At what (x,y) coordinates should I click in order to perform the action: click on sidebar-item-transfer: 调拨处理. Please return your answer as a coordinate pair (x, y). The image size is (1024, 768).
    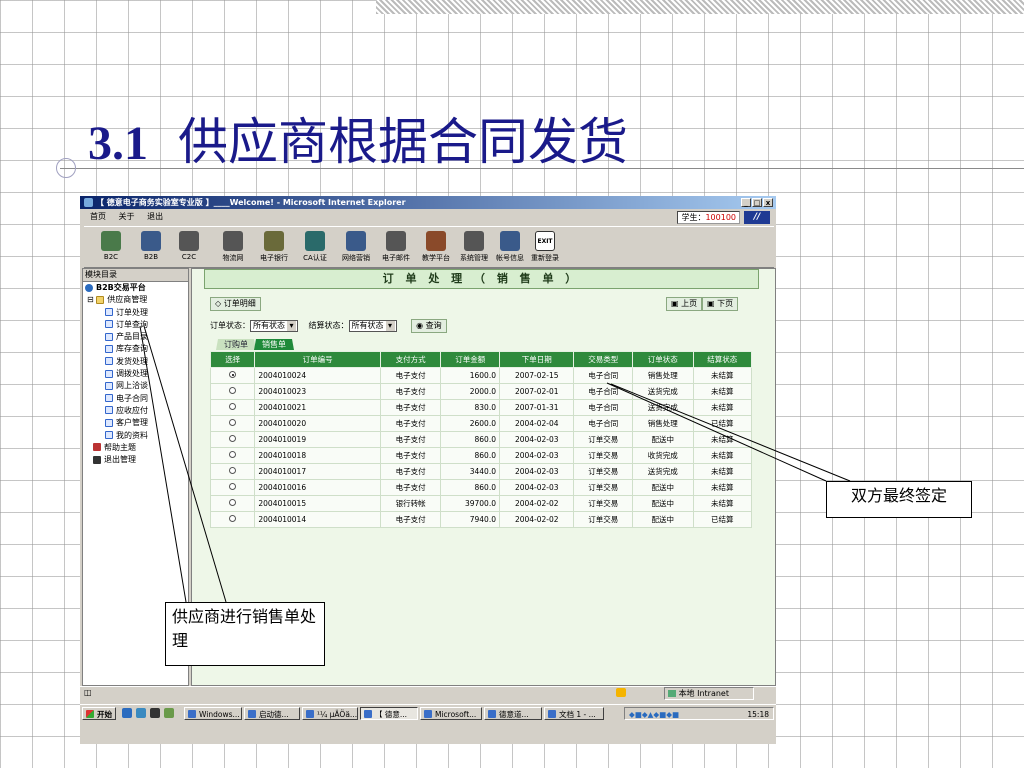
    Looking at the image, I should click on (135, 374).